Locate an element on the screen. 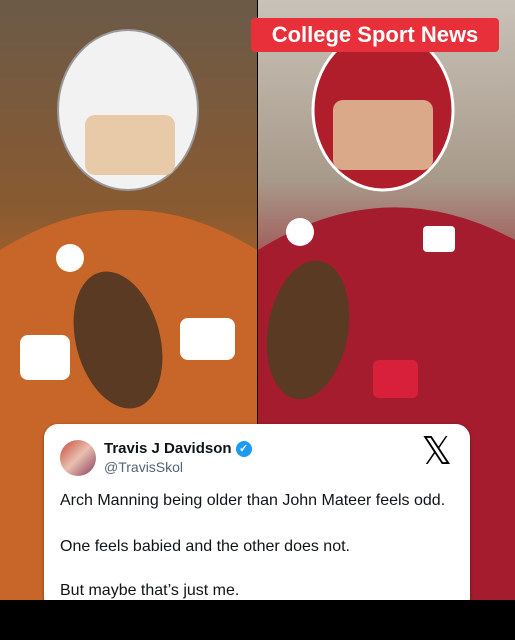  tweet-line-2: One feels babied and the other does not. is located at coordinates (205, 546).